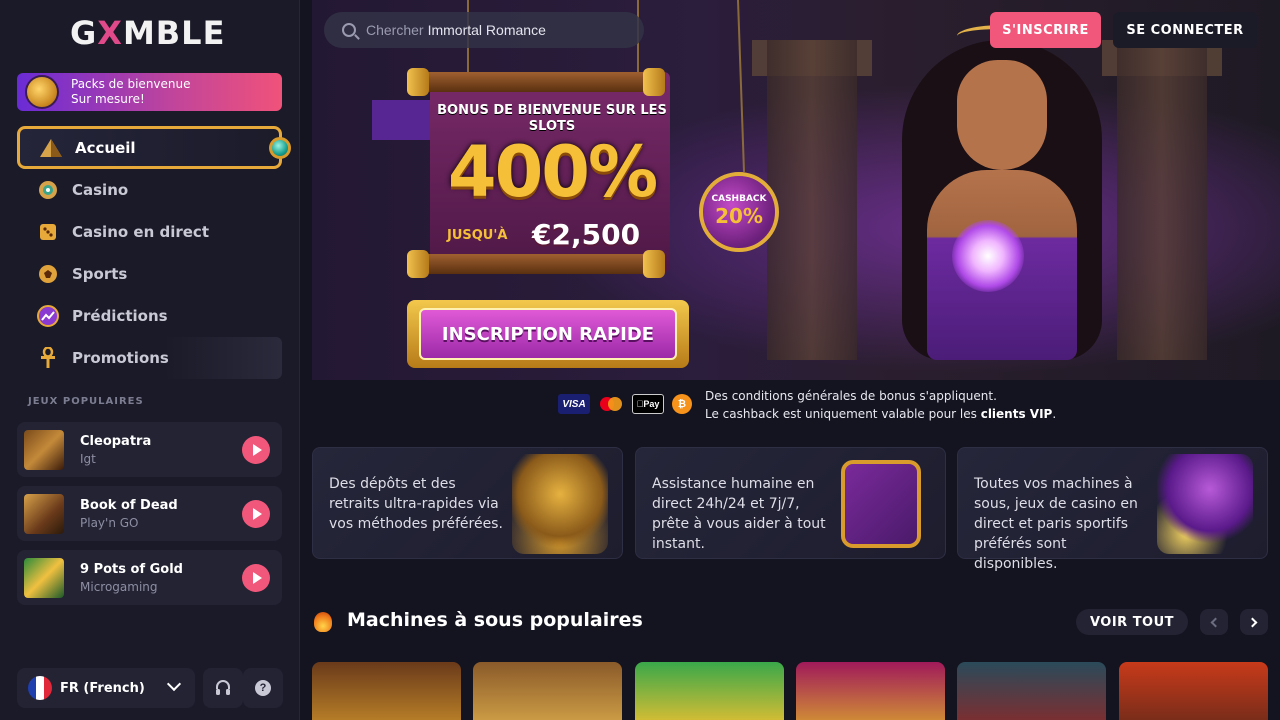  What do you see at coordinates (1017, 414) in the screenshot?
I see `vip-clients-link: clients VIP` at bounding box center [1017, 414].